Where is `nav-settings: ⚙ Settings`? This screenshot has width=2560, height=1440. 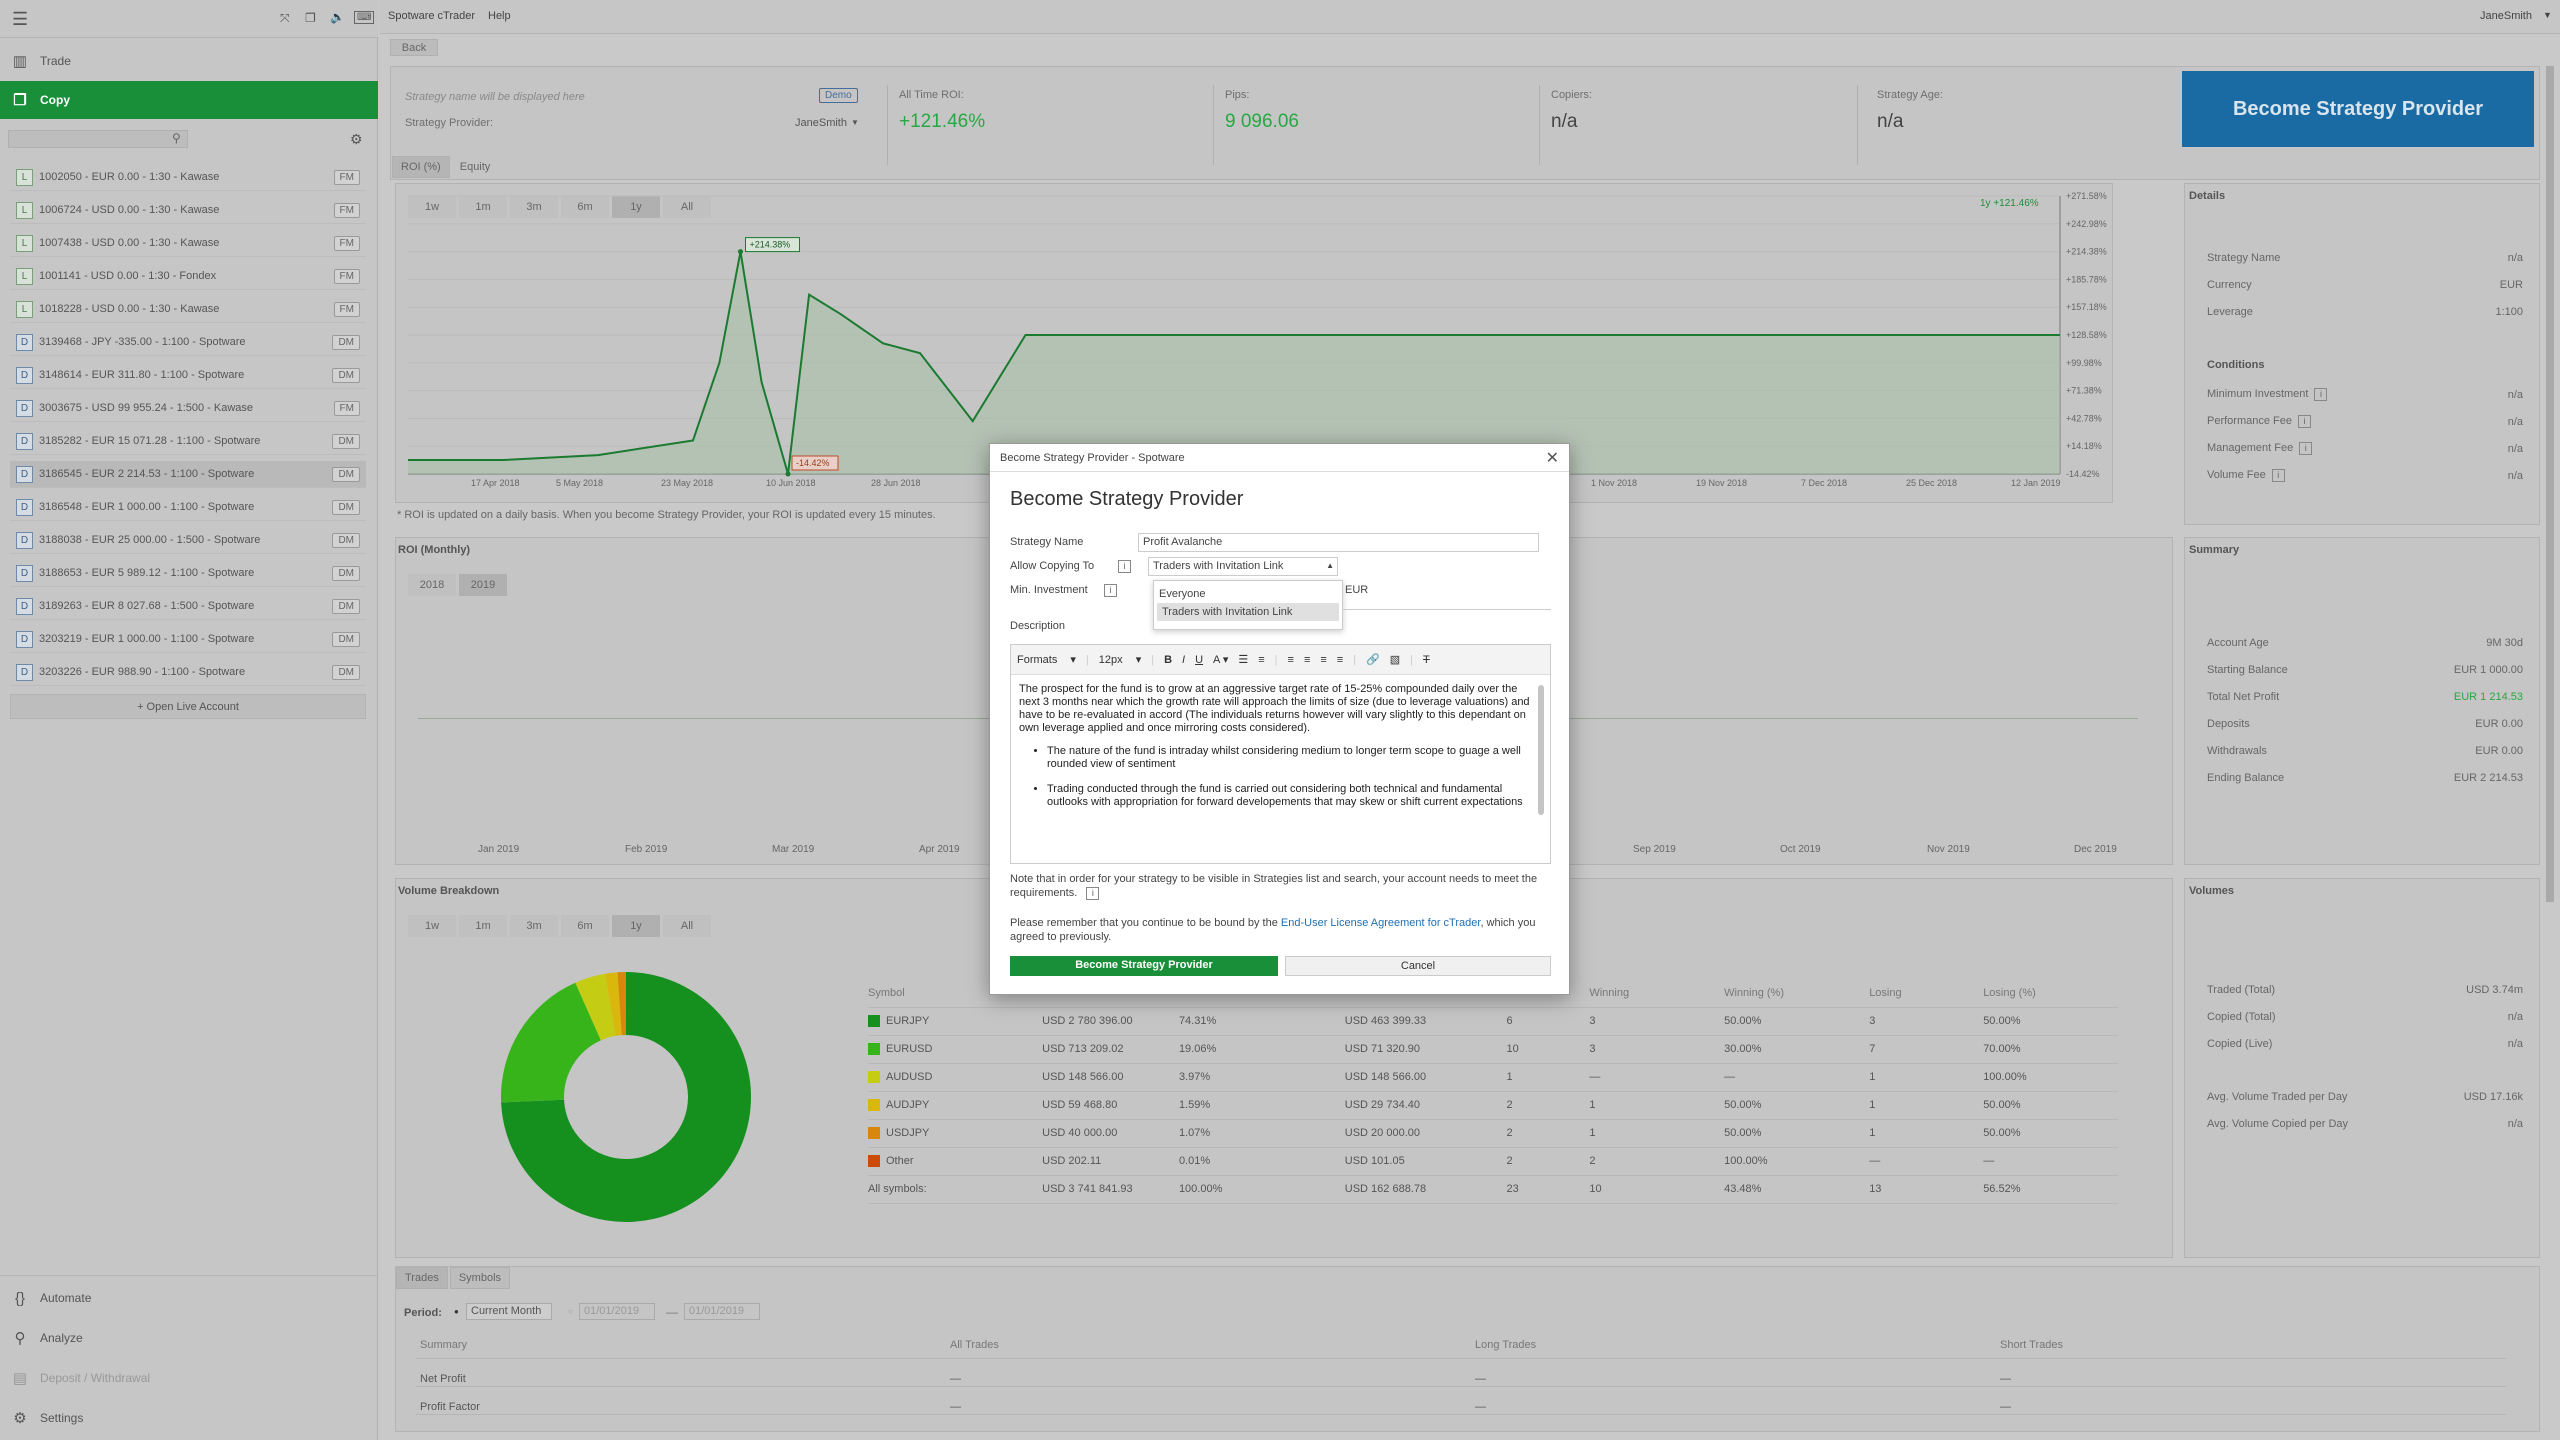 nav-settings: ⚙ Settings is located at coordinates (189, 1418).